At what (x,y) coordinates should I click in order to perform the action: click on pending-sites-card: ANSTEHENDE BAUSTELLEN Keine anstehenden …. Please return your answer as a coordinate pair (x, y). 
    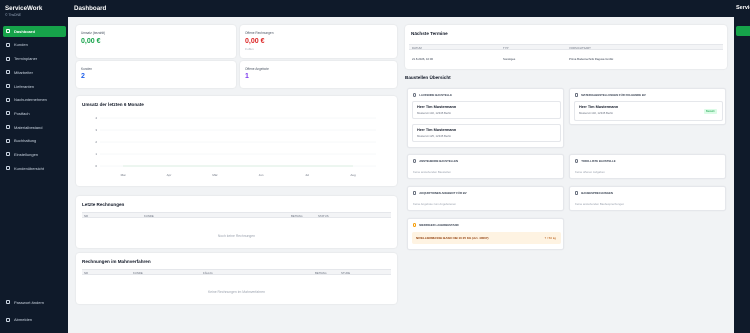
    Looking at the image, I should click on (485, 166).